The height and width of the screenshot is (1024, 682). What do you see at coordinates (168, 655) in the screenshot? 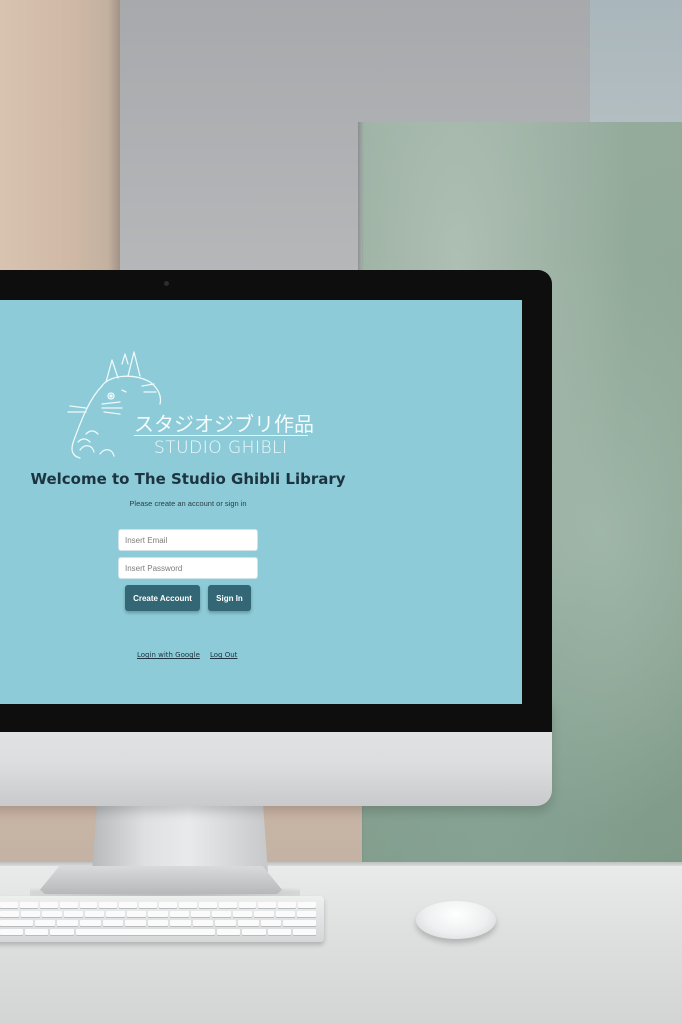
I see `login-with-google-link: Login with Google` at bounding box center [168, 655].